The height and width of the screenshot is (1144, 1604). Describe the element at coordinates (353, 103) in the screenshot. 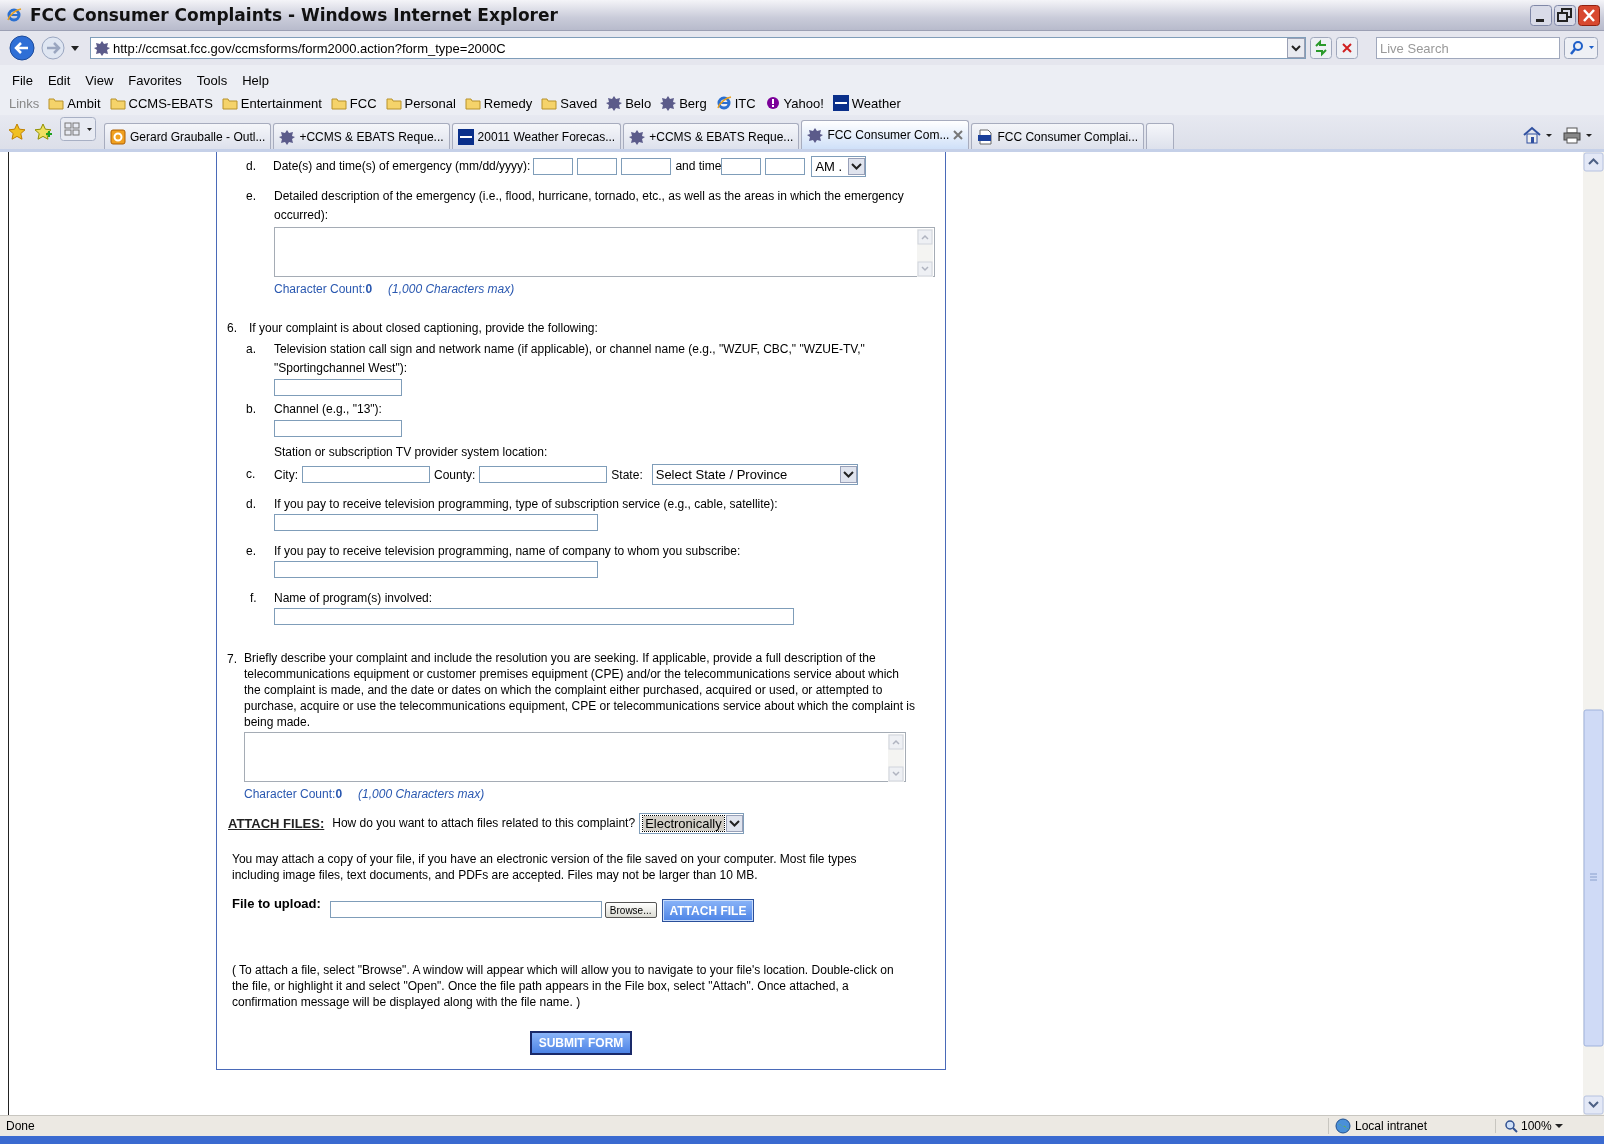

I see `link-button: FCC` at that location.